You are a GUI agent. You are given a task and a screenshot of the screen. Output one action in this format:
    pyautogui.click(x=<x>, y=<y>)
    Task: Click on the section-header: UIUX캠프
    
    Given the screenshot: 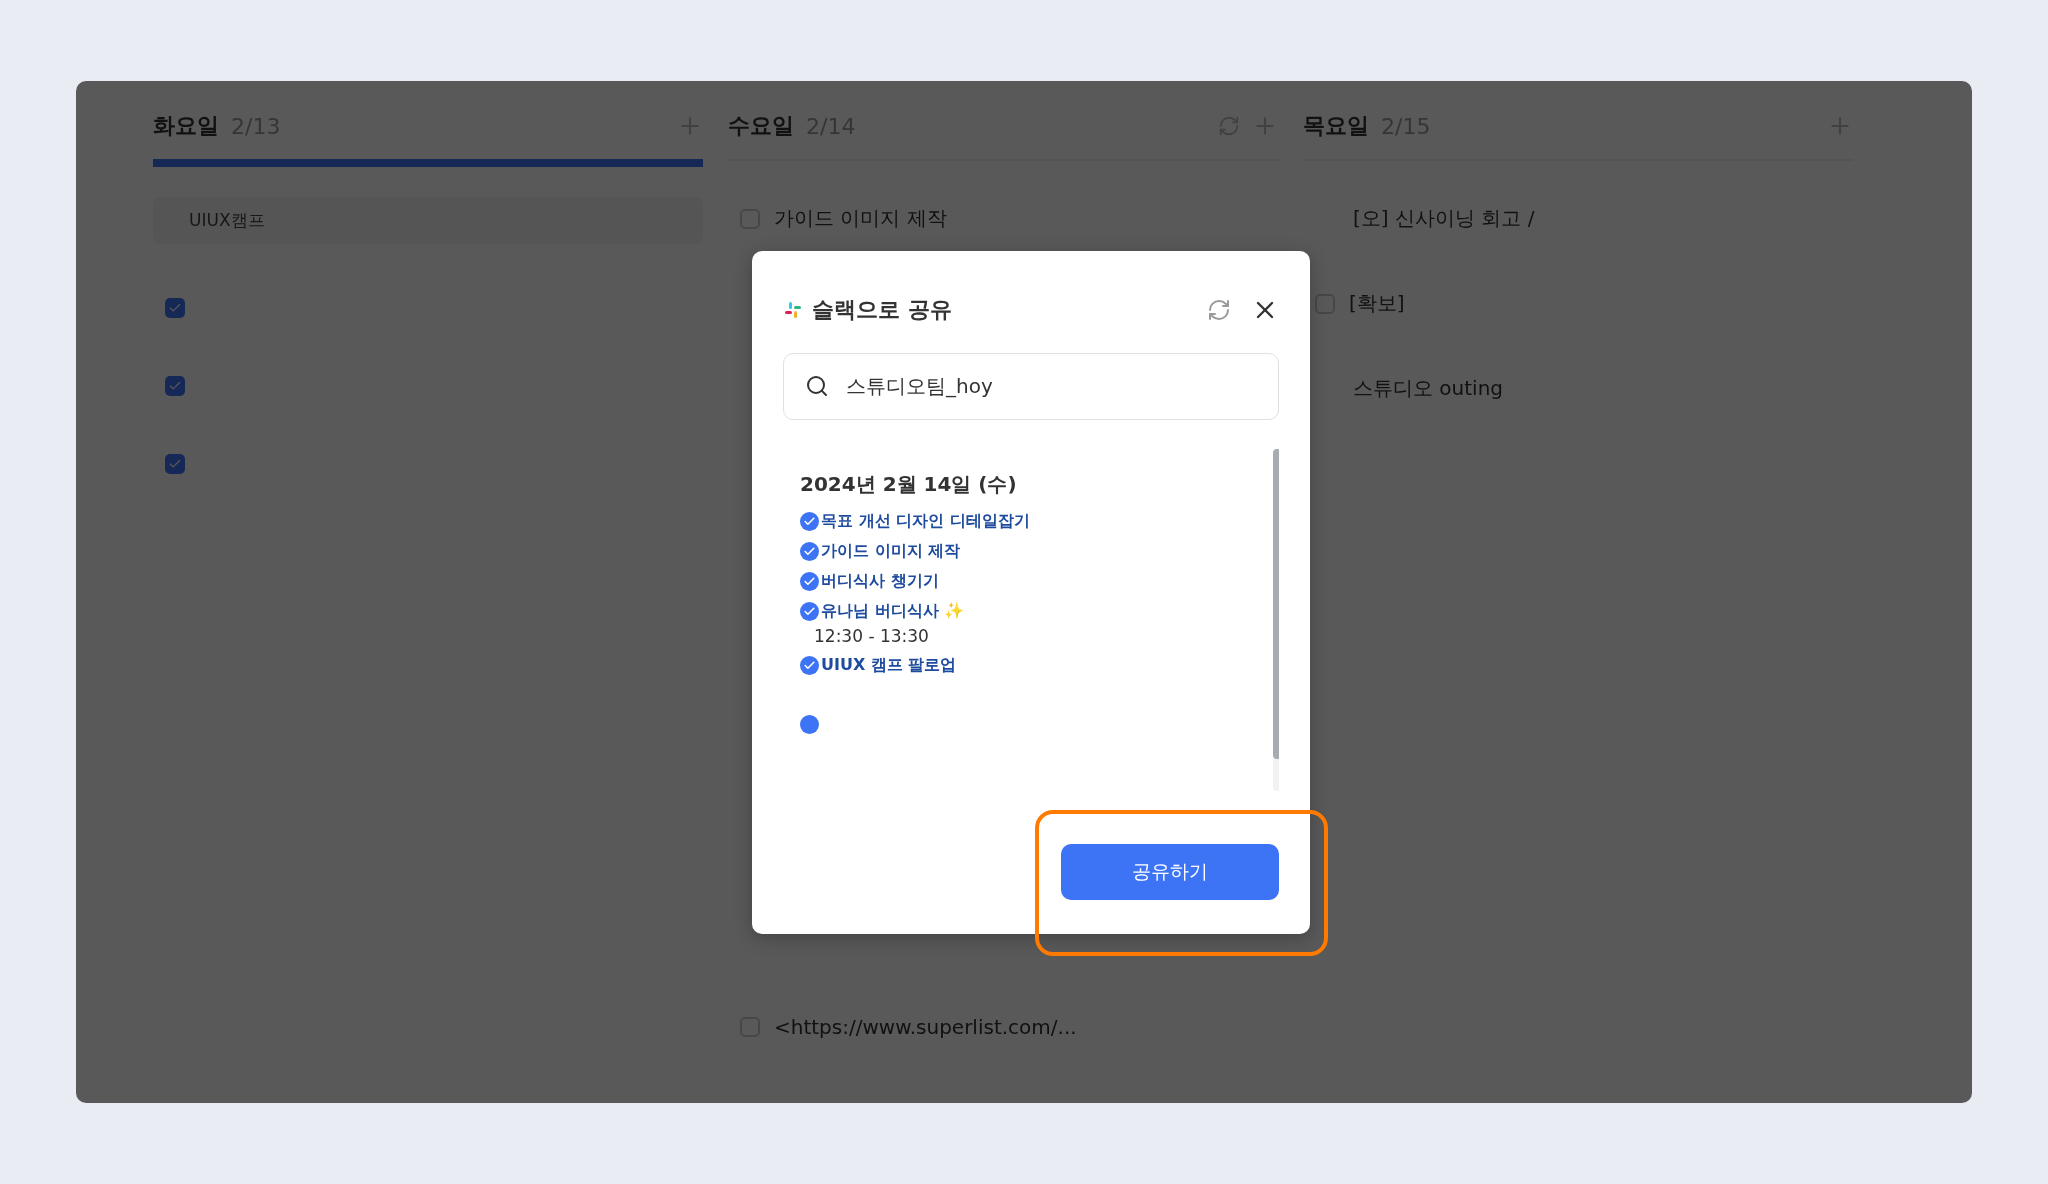 What is the action you would take?
    pyautogui.click(x=428, y=220)
    